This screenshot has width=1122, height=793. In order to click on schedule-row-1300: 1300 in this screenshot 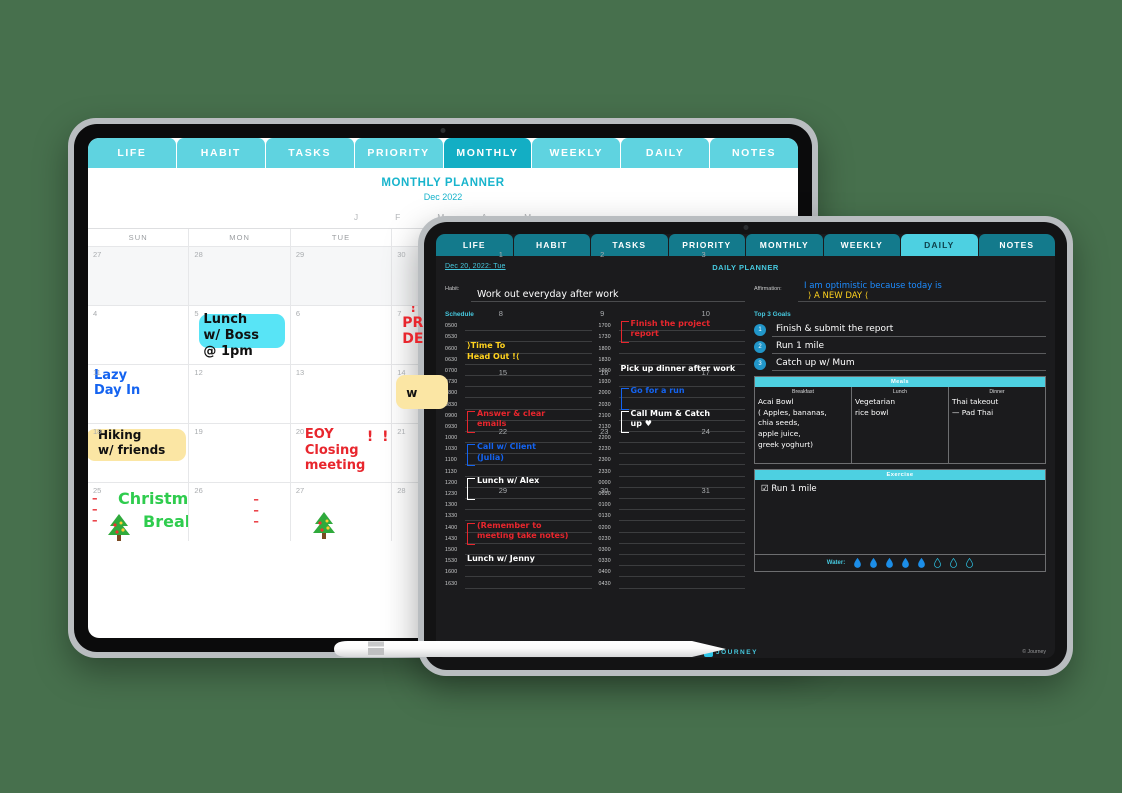, I will do `click(518, 505)`.